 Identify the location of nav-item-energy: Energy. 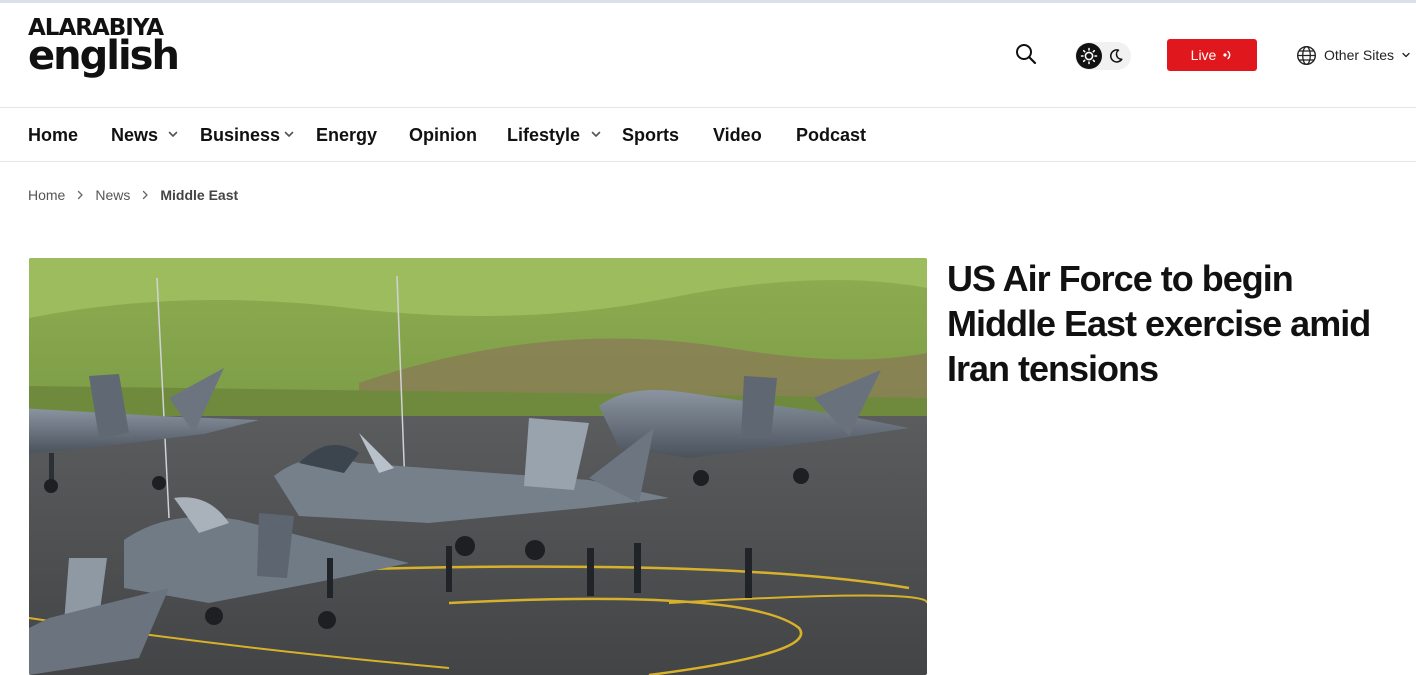
(346, 135).